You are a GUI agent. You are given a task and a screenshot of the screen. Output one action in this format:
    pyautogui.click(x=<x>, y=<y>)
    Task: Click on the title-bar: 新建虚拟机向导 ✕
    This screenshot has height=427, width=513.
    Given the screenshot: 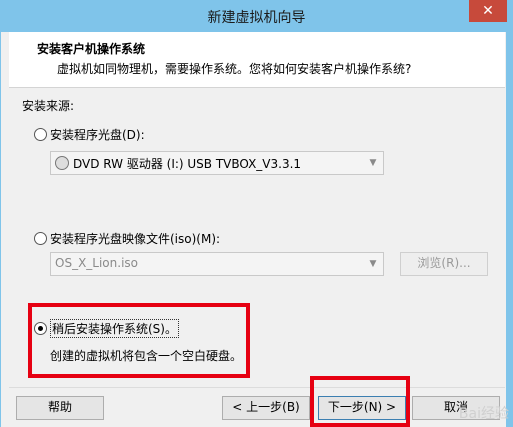 What is the action you would take?
    pyautogui.click(x=256, y=16)
    